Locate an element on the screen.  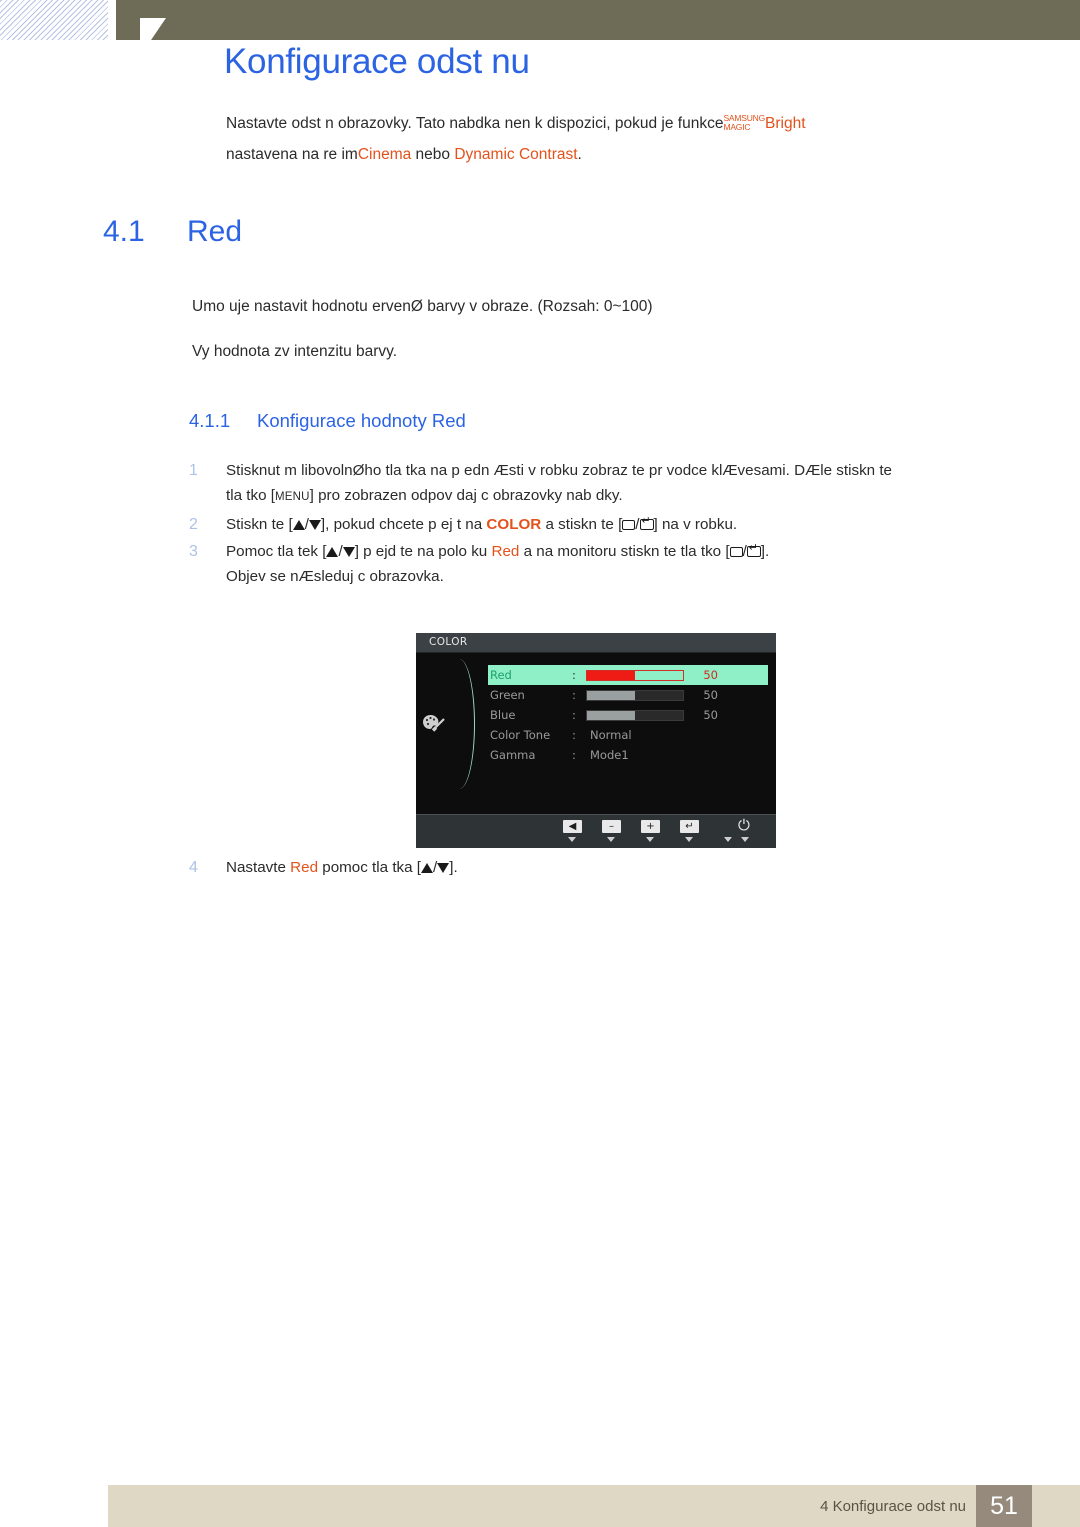
back-arrow-icon: ◀ is located at coordinates (572, 826).